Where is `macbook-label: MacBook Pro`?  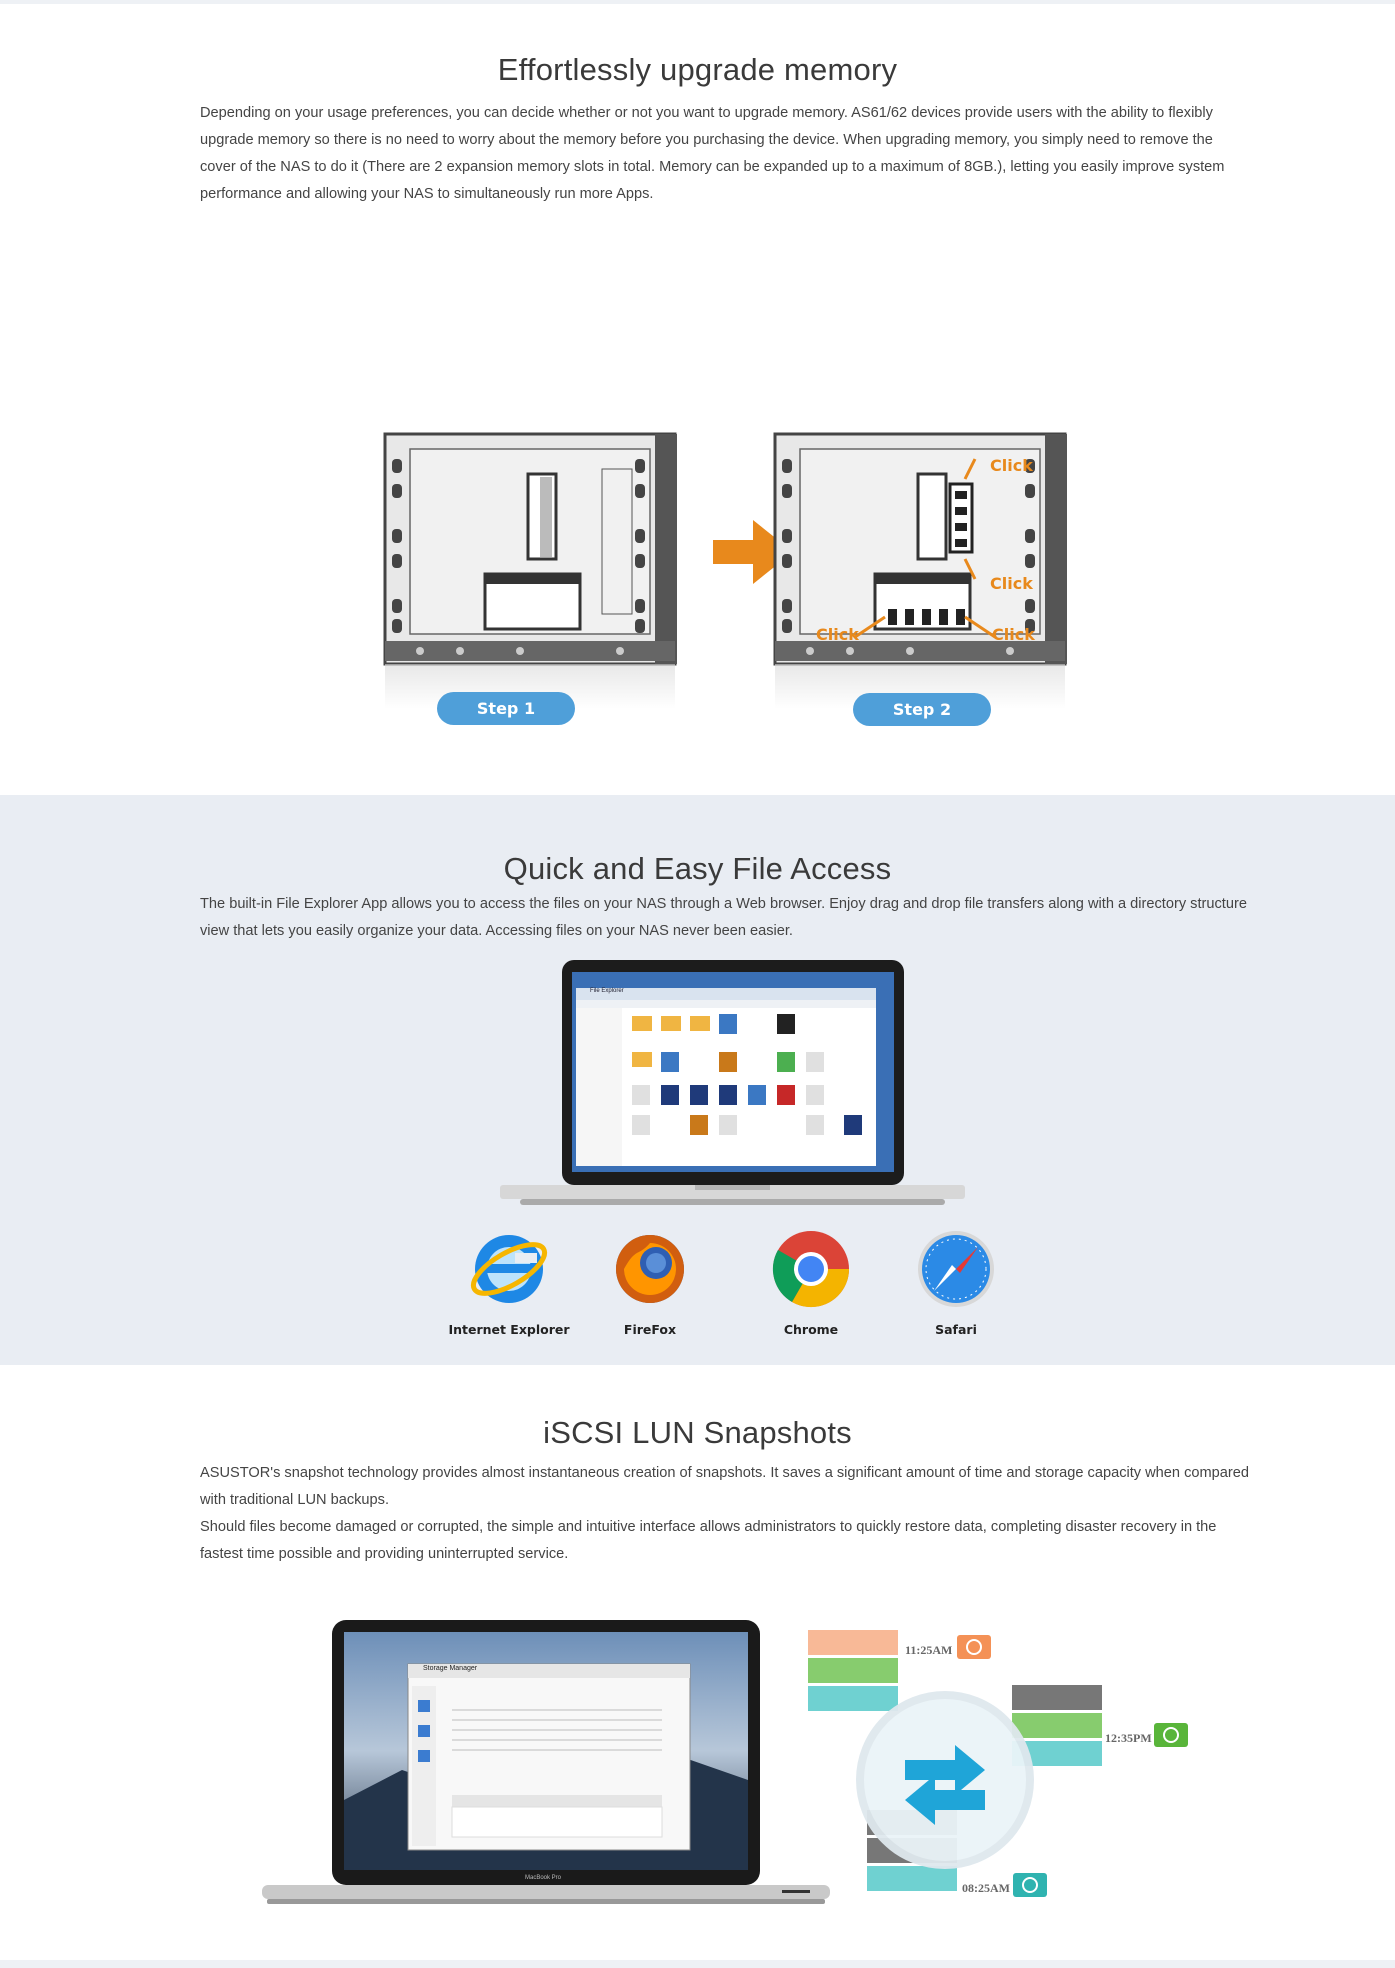
macbook-label: MacBook Pro is located at coordinates (543, 1878).